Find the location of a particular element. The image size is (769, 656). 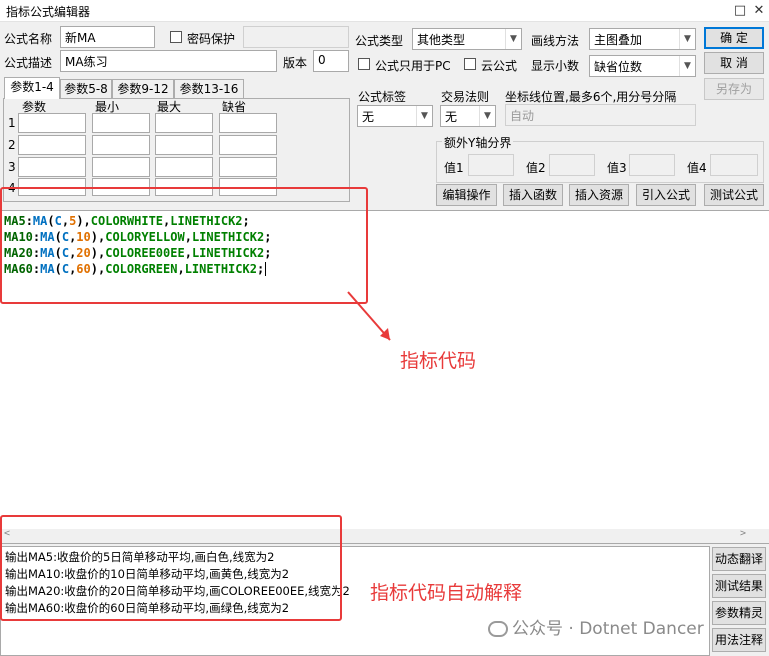

explain-highlight-box is located at coordinates (171, 568).